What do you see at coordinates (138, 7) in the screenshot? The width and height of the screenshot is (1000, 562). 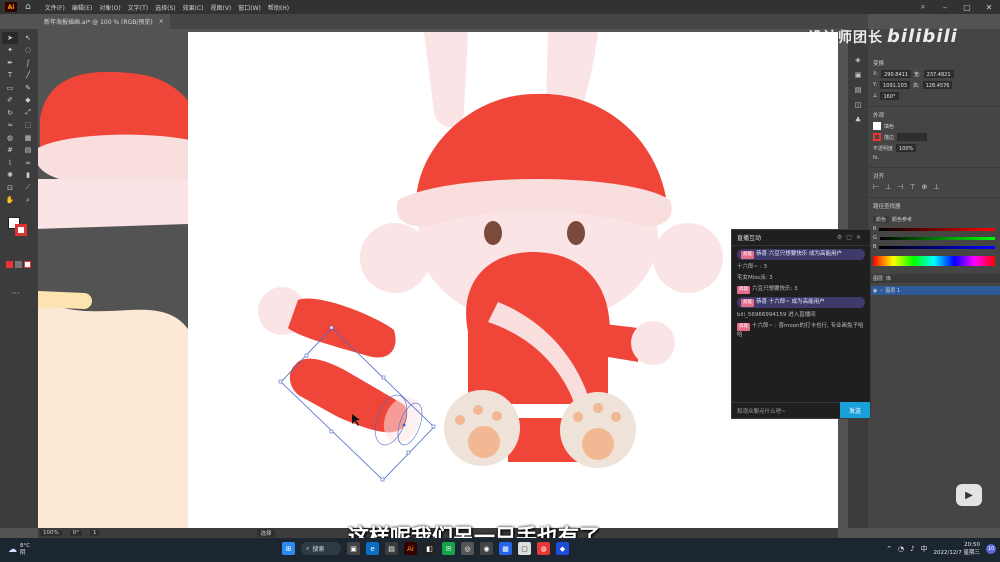 I see `menu-type: 文字(T)` at bounding box center [138, 7].